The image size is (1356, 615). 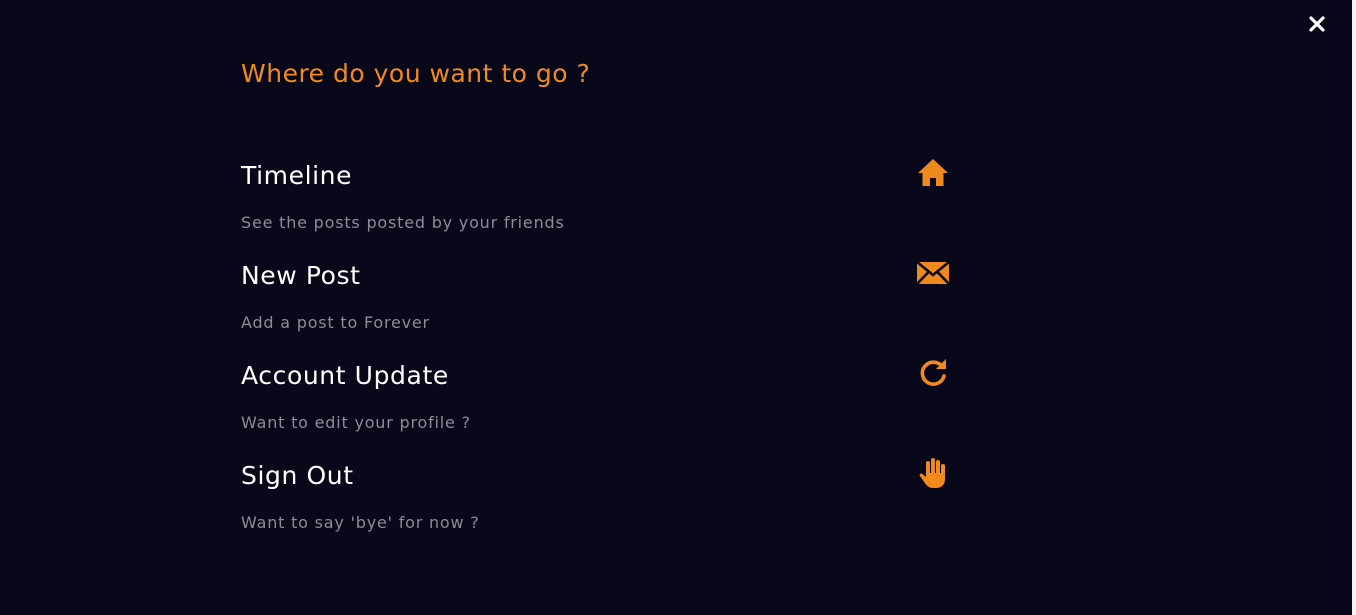 I want to click on close-icon, so click(x=1317, y=24).